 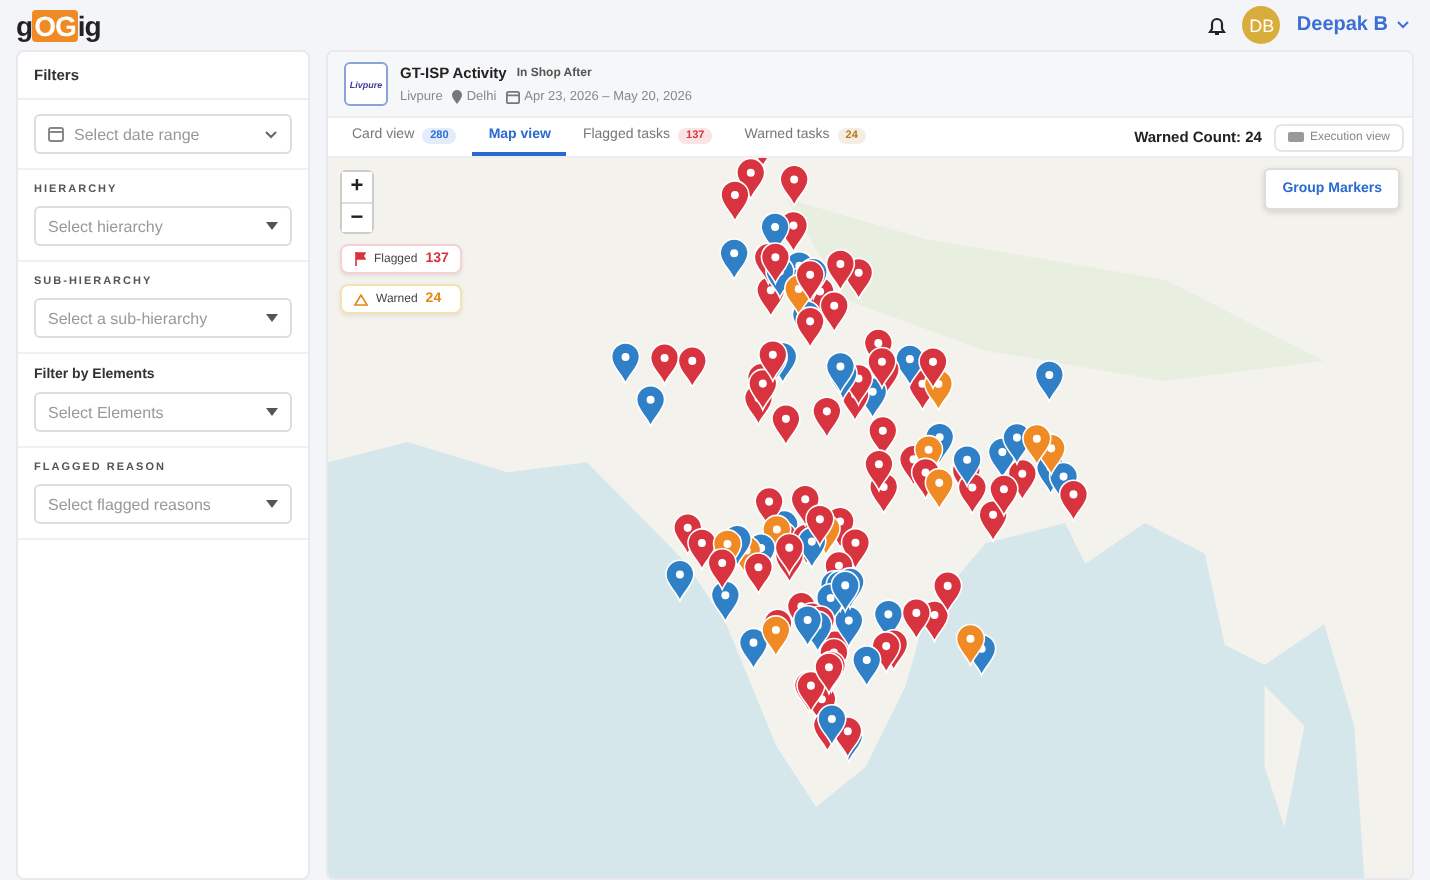 What do you see at coordinates (163, 412) in the screenshot?
I see `select-field: Select Elements` at bounding box center [163, 412].